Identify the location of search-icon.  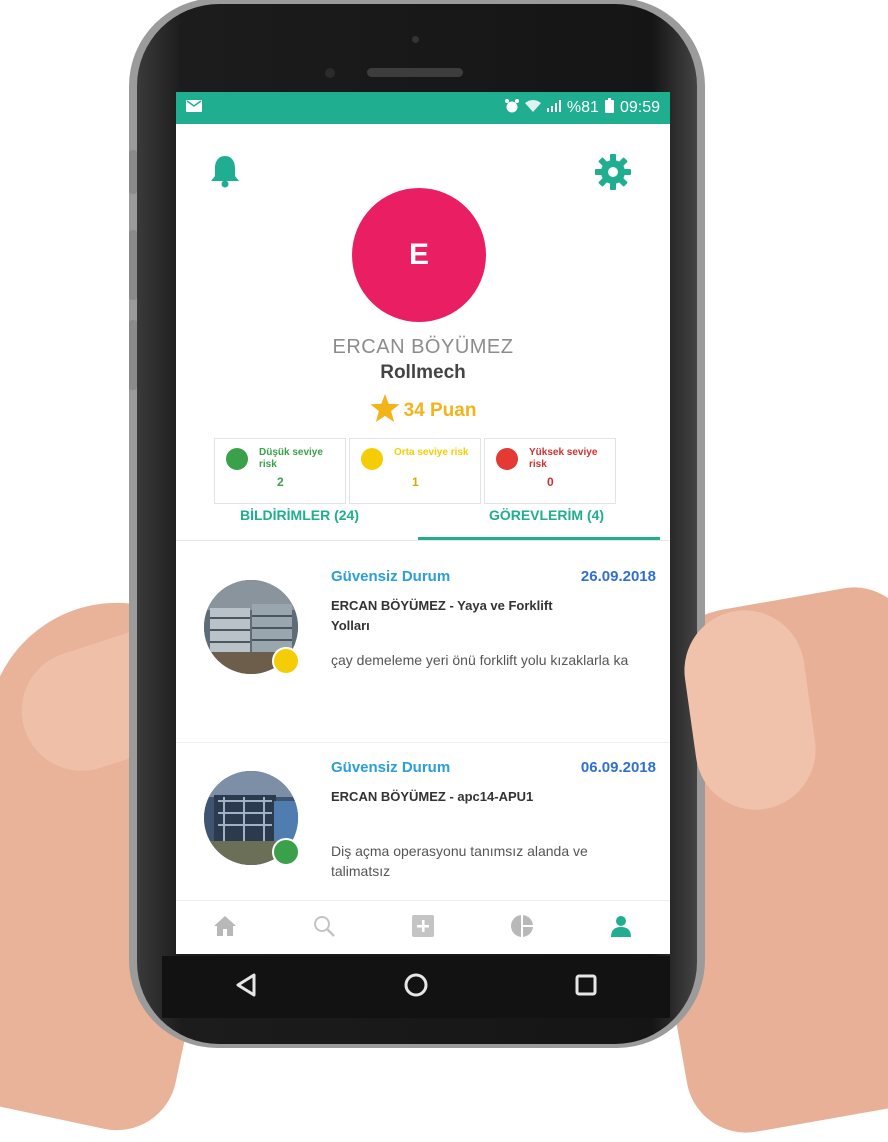
(324, 928).